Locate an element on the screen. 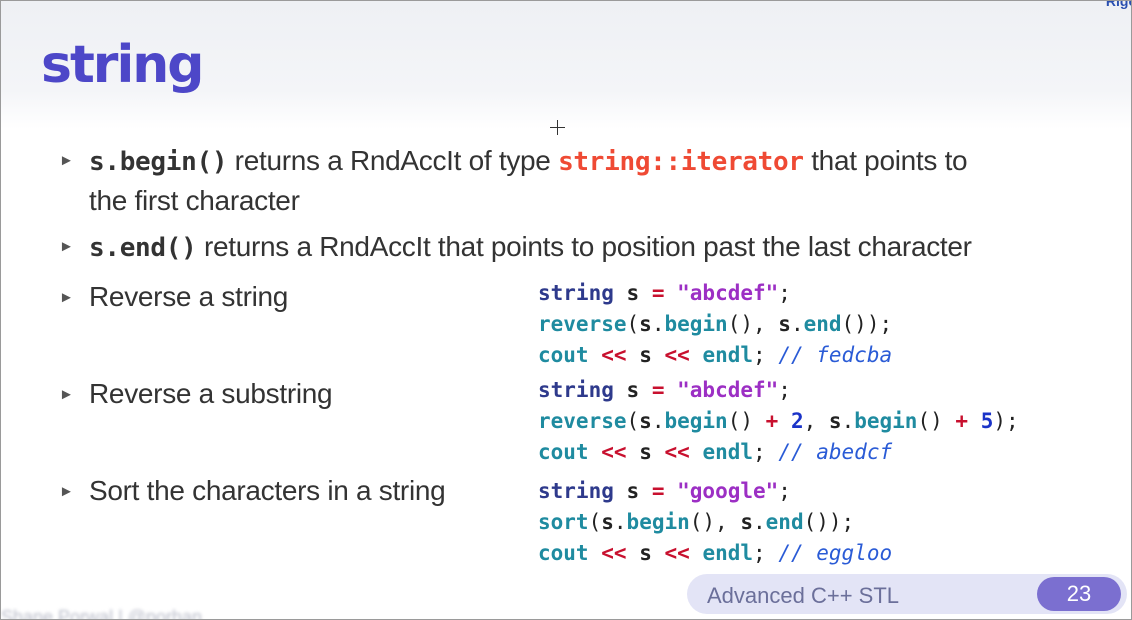 The width and height of the screenshot is (1132, 620). bullet-begin-text-2: that points to is located at coordinates (885, 160).